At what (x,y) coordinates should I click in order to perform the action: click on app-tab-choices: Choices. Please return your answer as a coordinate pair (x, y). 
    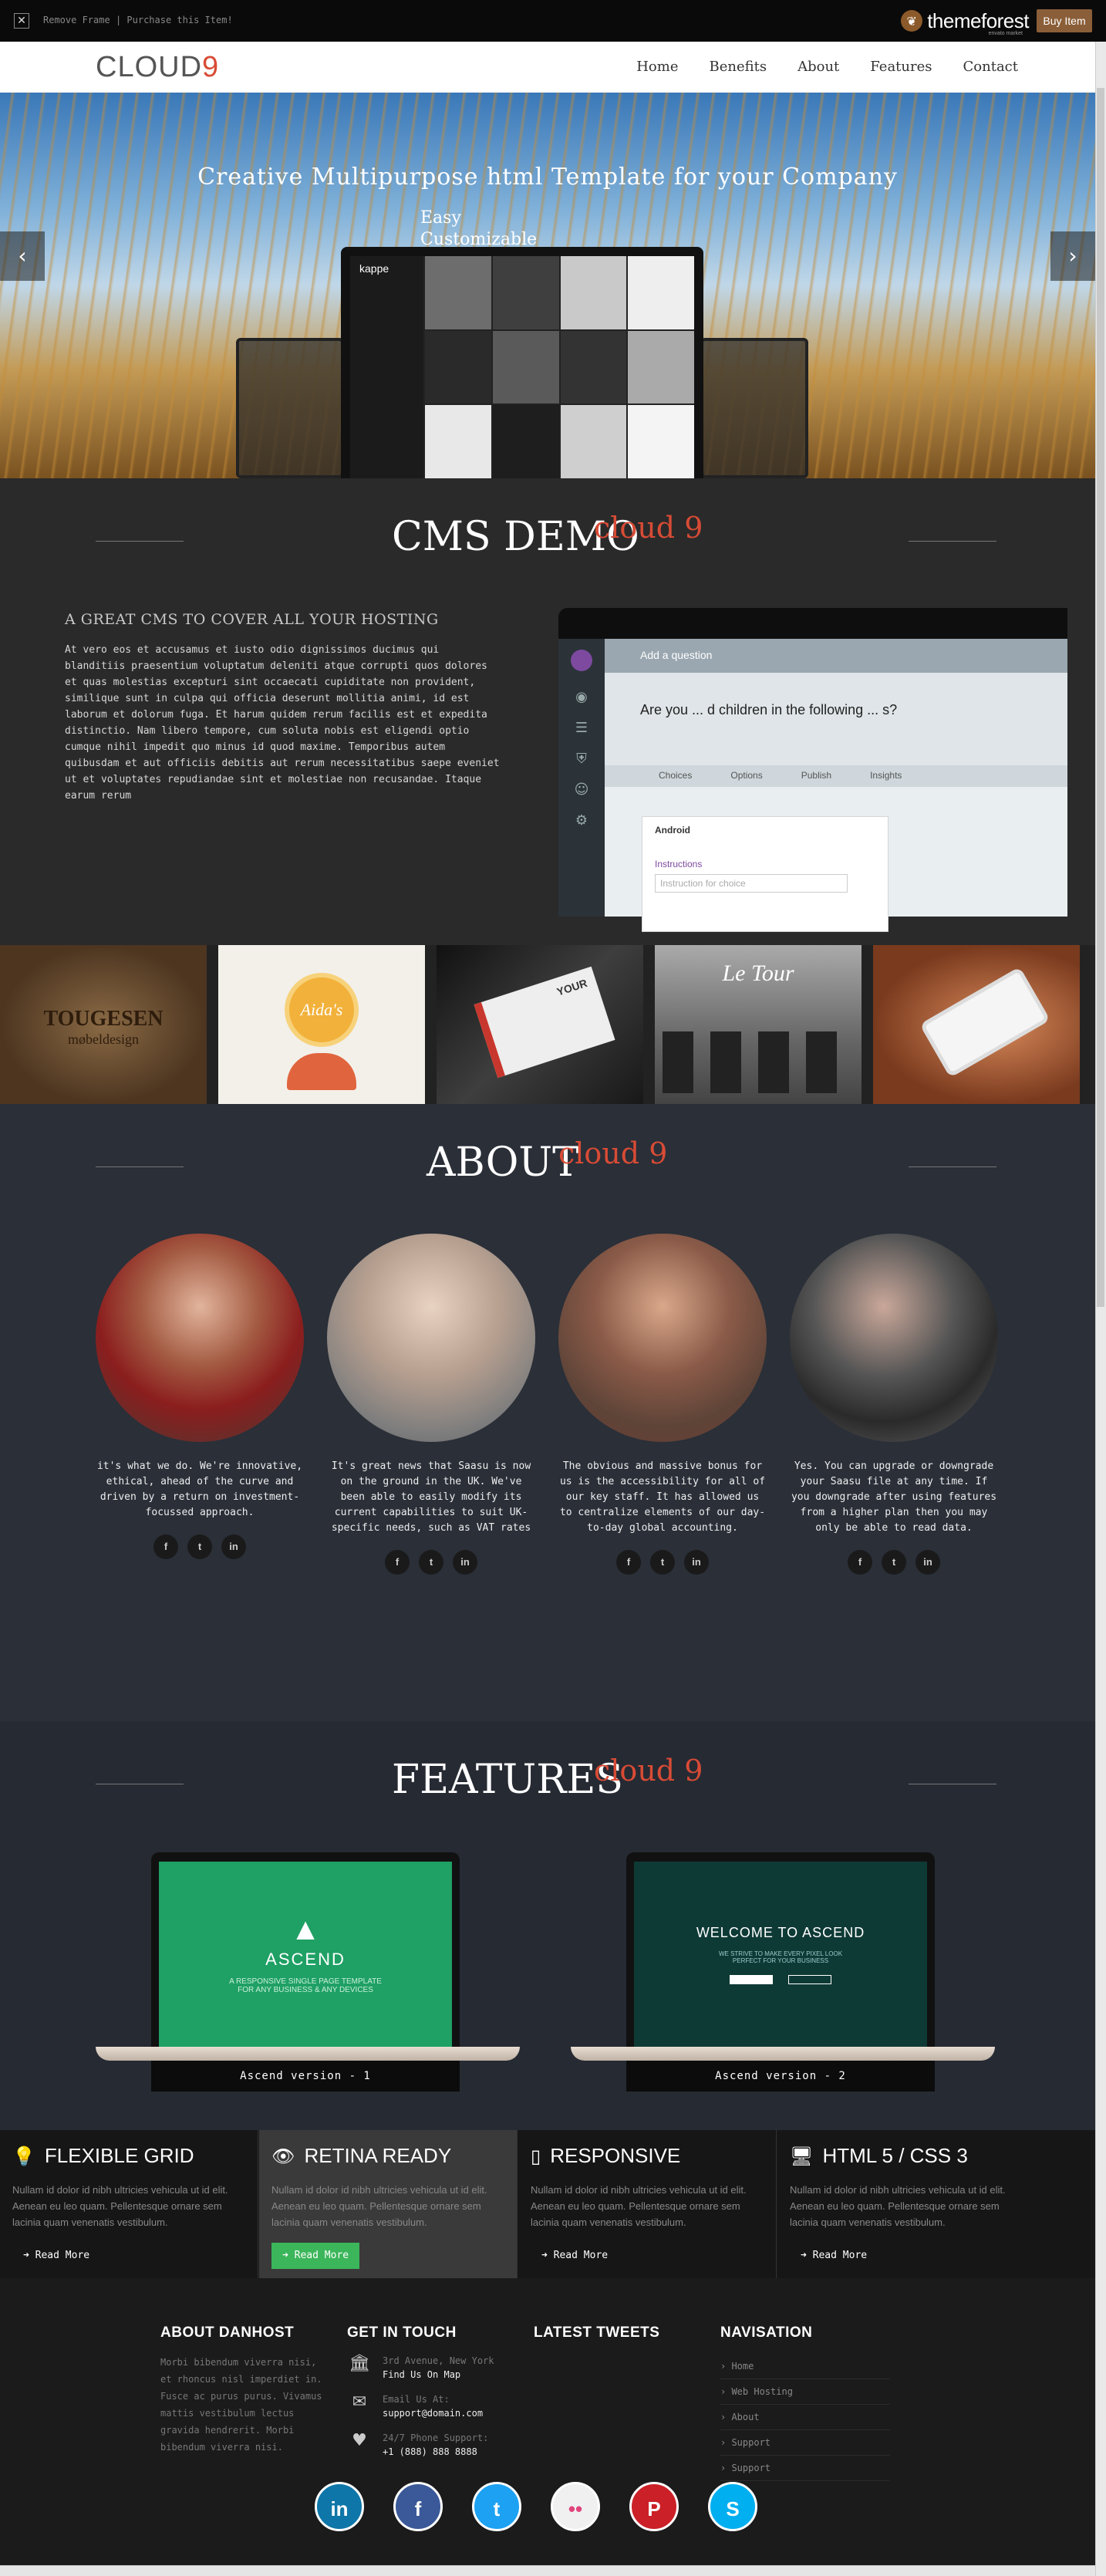
    Looking at the image, I should click on (675, 776).